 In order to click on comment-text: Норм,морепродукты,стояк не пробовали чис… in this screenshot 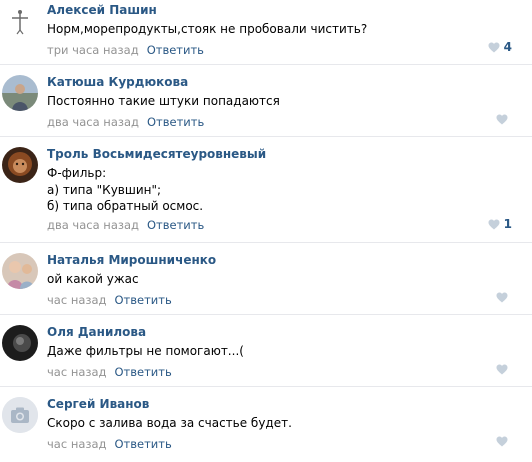, I will do `click(207, 29)`.